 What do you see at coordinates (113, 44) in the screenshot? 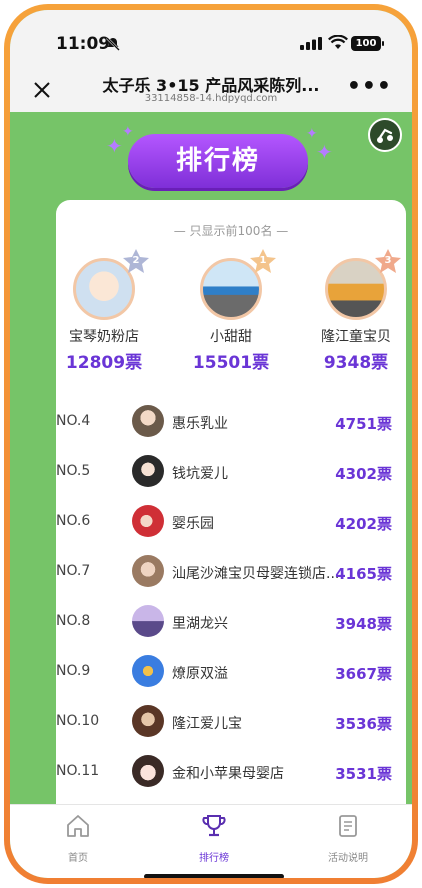
I see `silent-bell-icon` at bounding box center [113, 44].